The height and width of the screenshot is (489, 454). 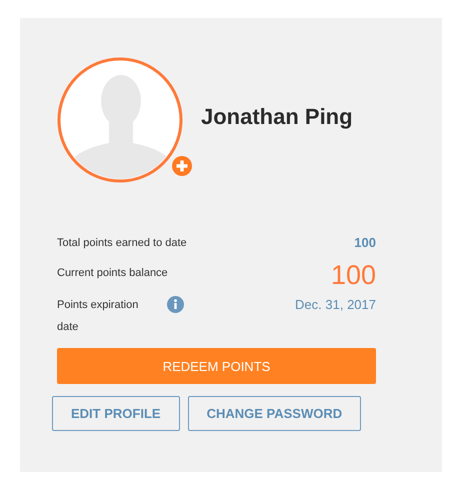 I want to click on stat-label: Current points balance, so click(x=112, y=273).